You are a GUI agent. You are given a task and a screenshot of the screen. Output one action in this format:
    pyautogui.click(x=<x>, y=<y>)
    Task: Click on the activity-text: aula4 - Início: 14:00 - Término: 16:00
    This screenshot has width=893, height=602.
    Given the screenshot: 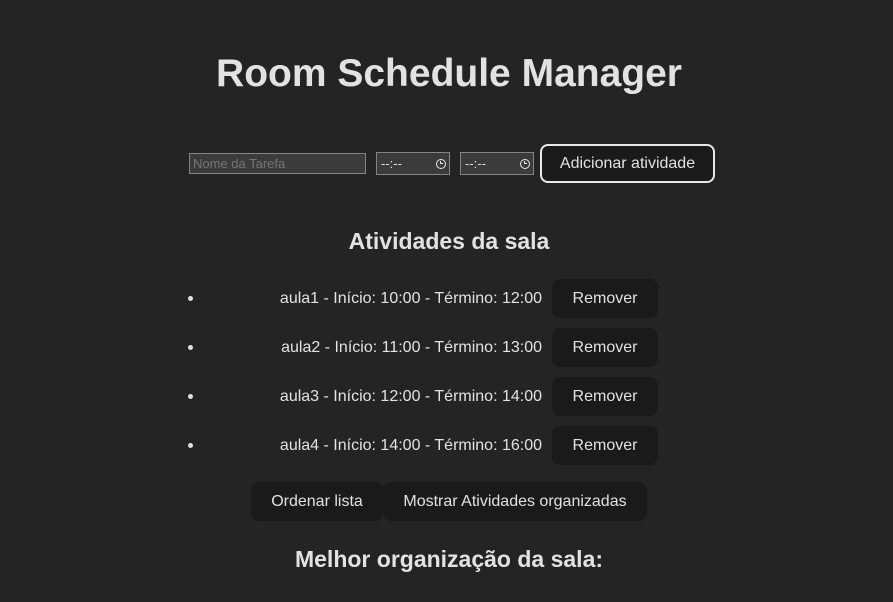 What is the action you would take?
    pyautogui.click(x=410, y=445)
    